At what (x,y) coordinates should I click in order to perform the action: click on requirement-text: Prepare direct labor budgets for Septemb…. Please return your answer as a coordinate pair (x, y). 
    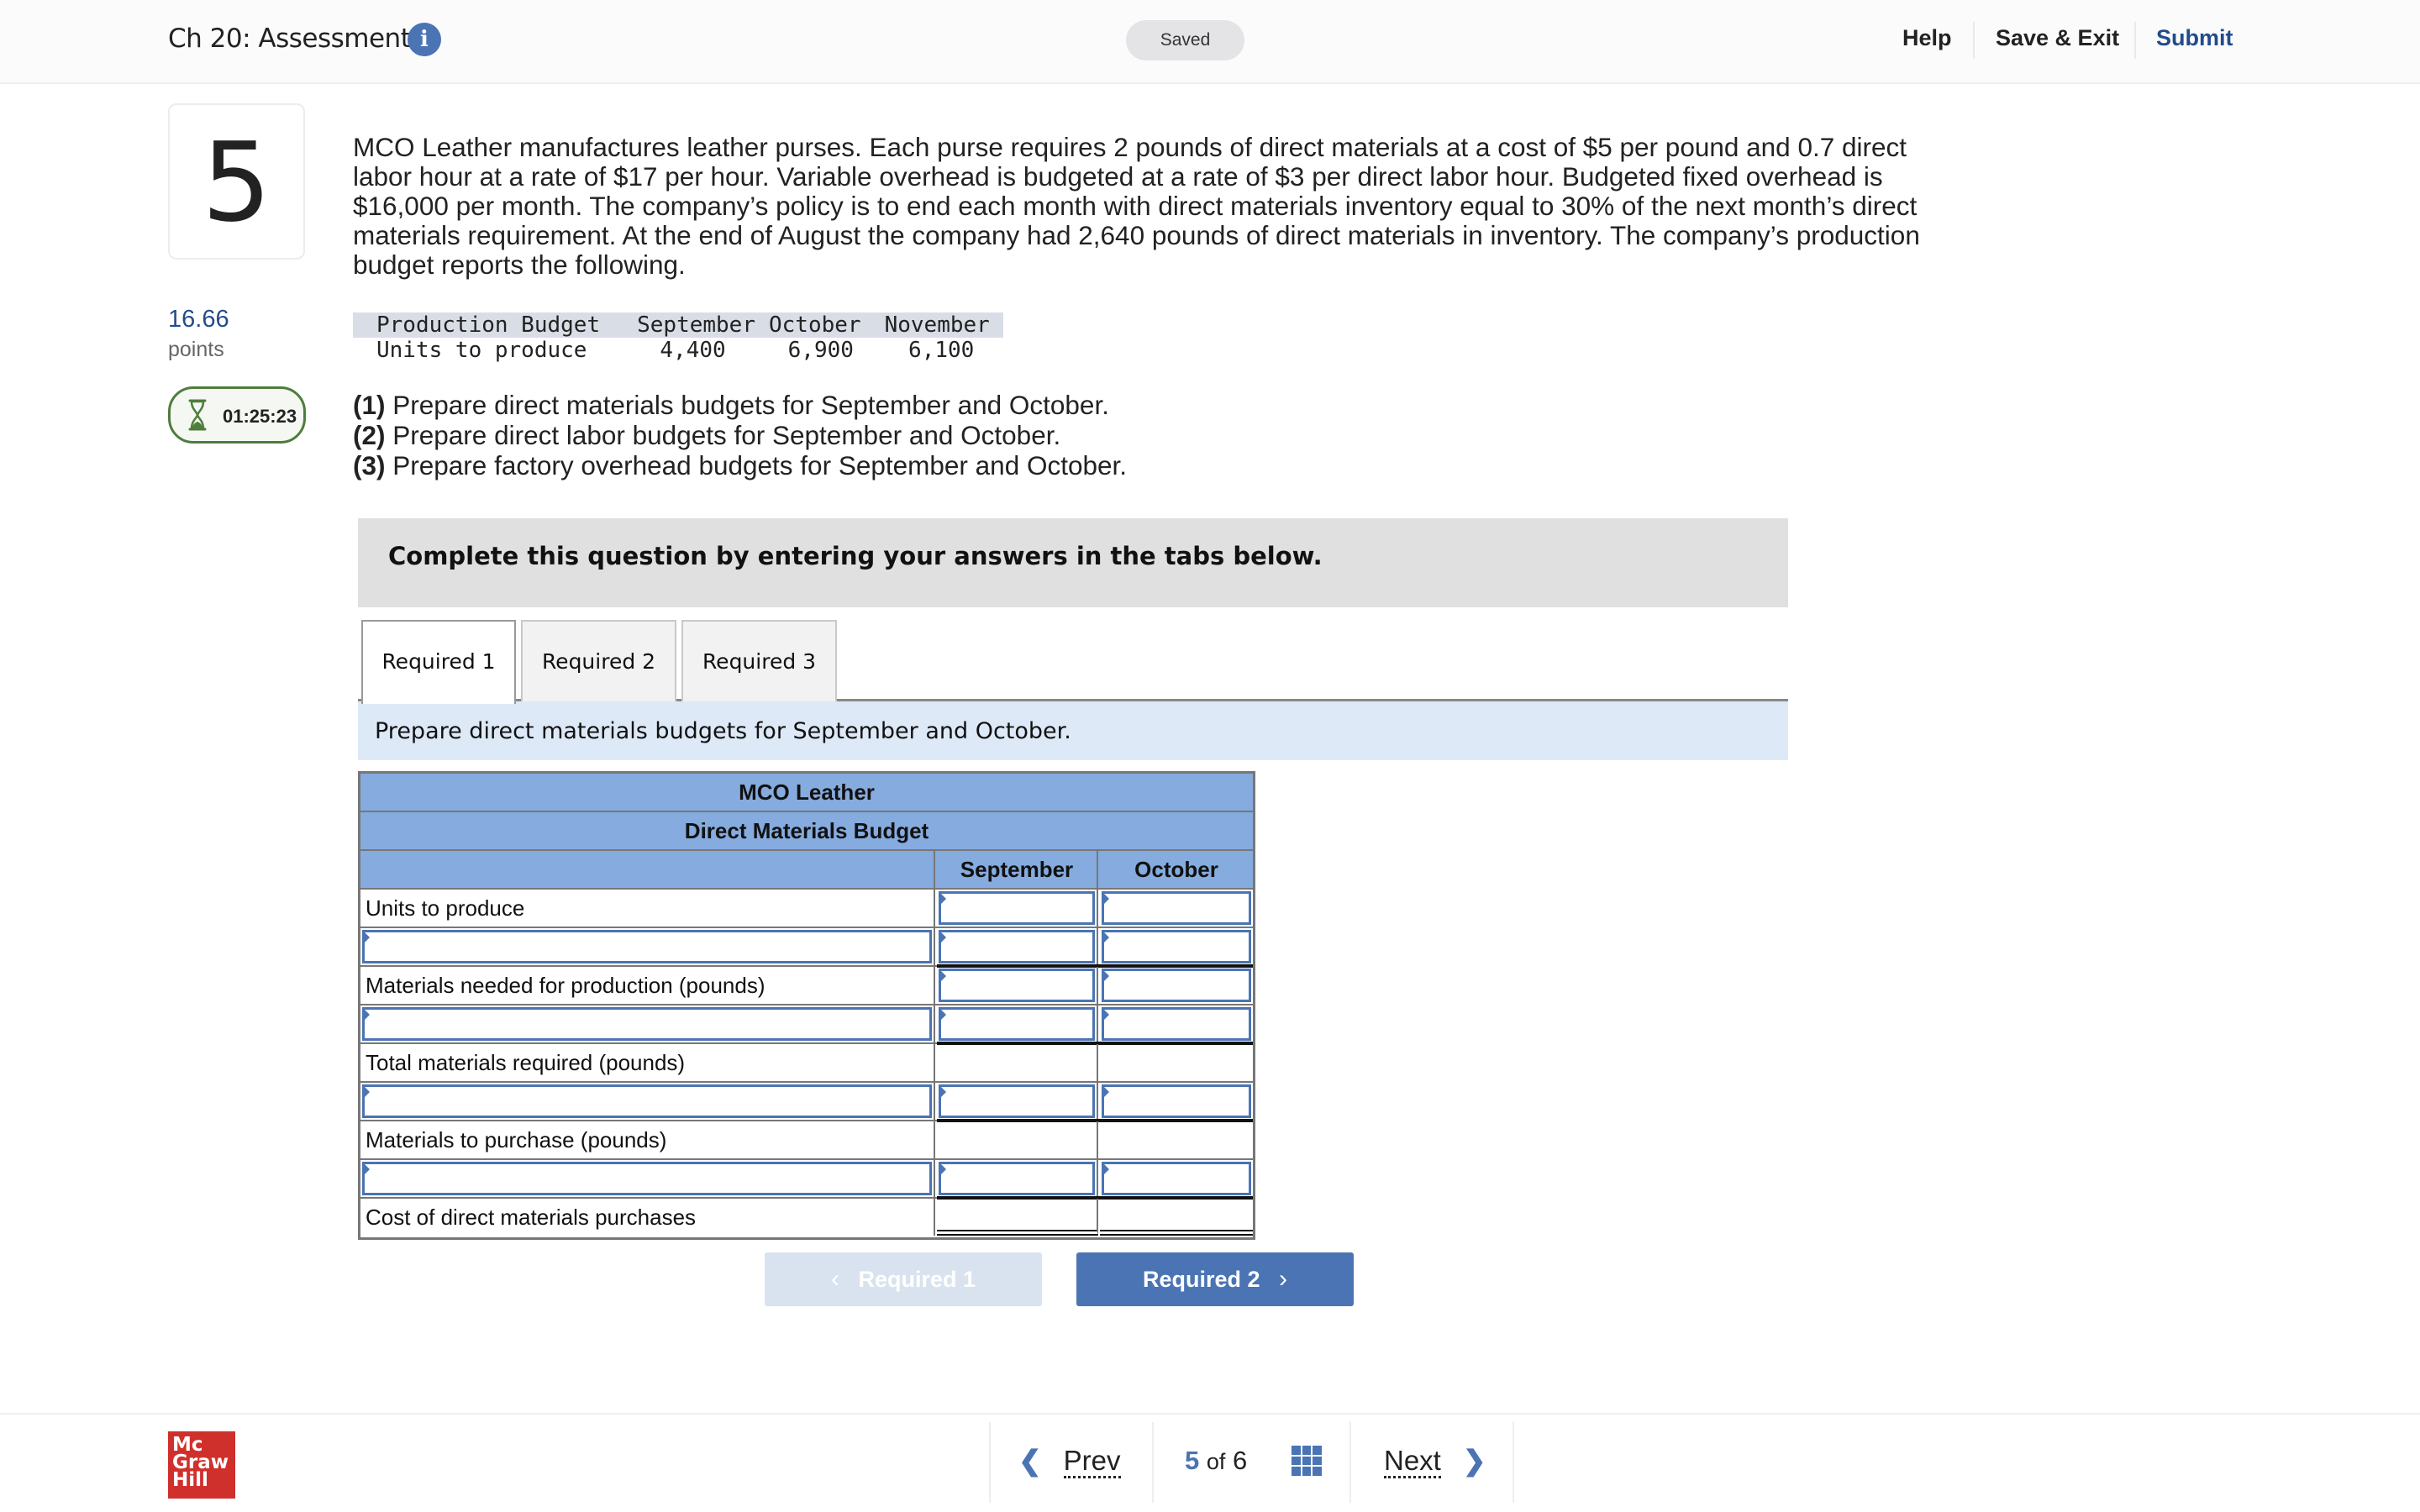
    Looking at the image, I should click on (723, 435).